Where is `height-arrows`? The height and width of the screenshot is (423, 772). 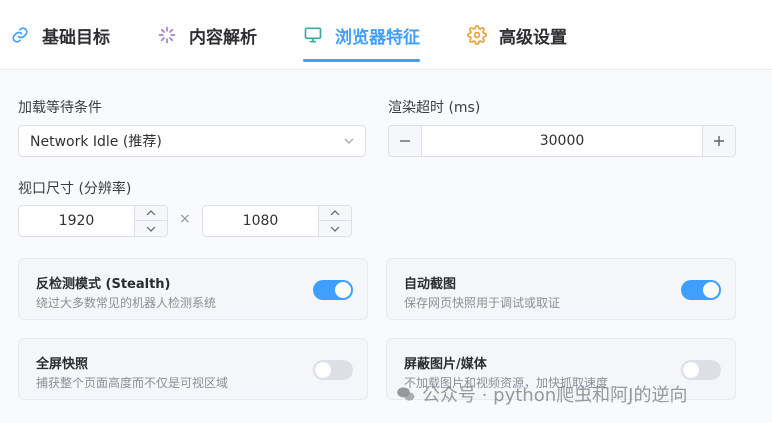
height-arrows is located at coordinates (334, 221).